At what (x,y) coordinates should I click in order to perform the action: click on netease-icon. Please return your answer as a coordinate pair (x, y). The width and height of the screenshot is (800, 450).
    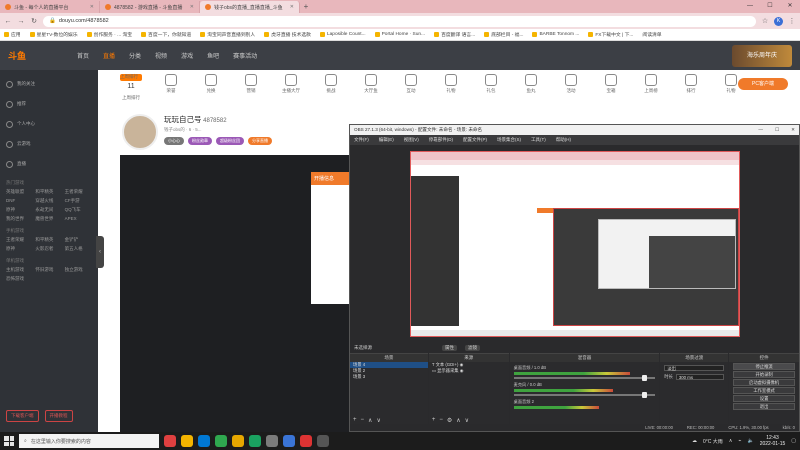
    Looking at the image, I should click on (306, 441).